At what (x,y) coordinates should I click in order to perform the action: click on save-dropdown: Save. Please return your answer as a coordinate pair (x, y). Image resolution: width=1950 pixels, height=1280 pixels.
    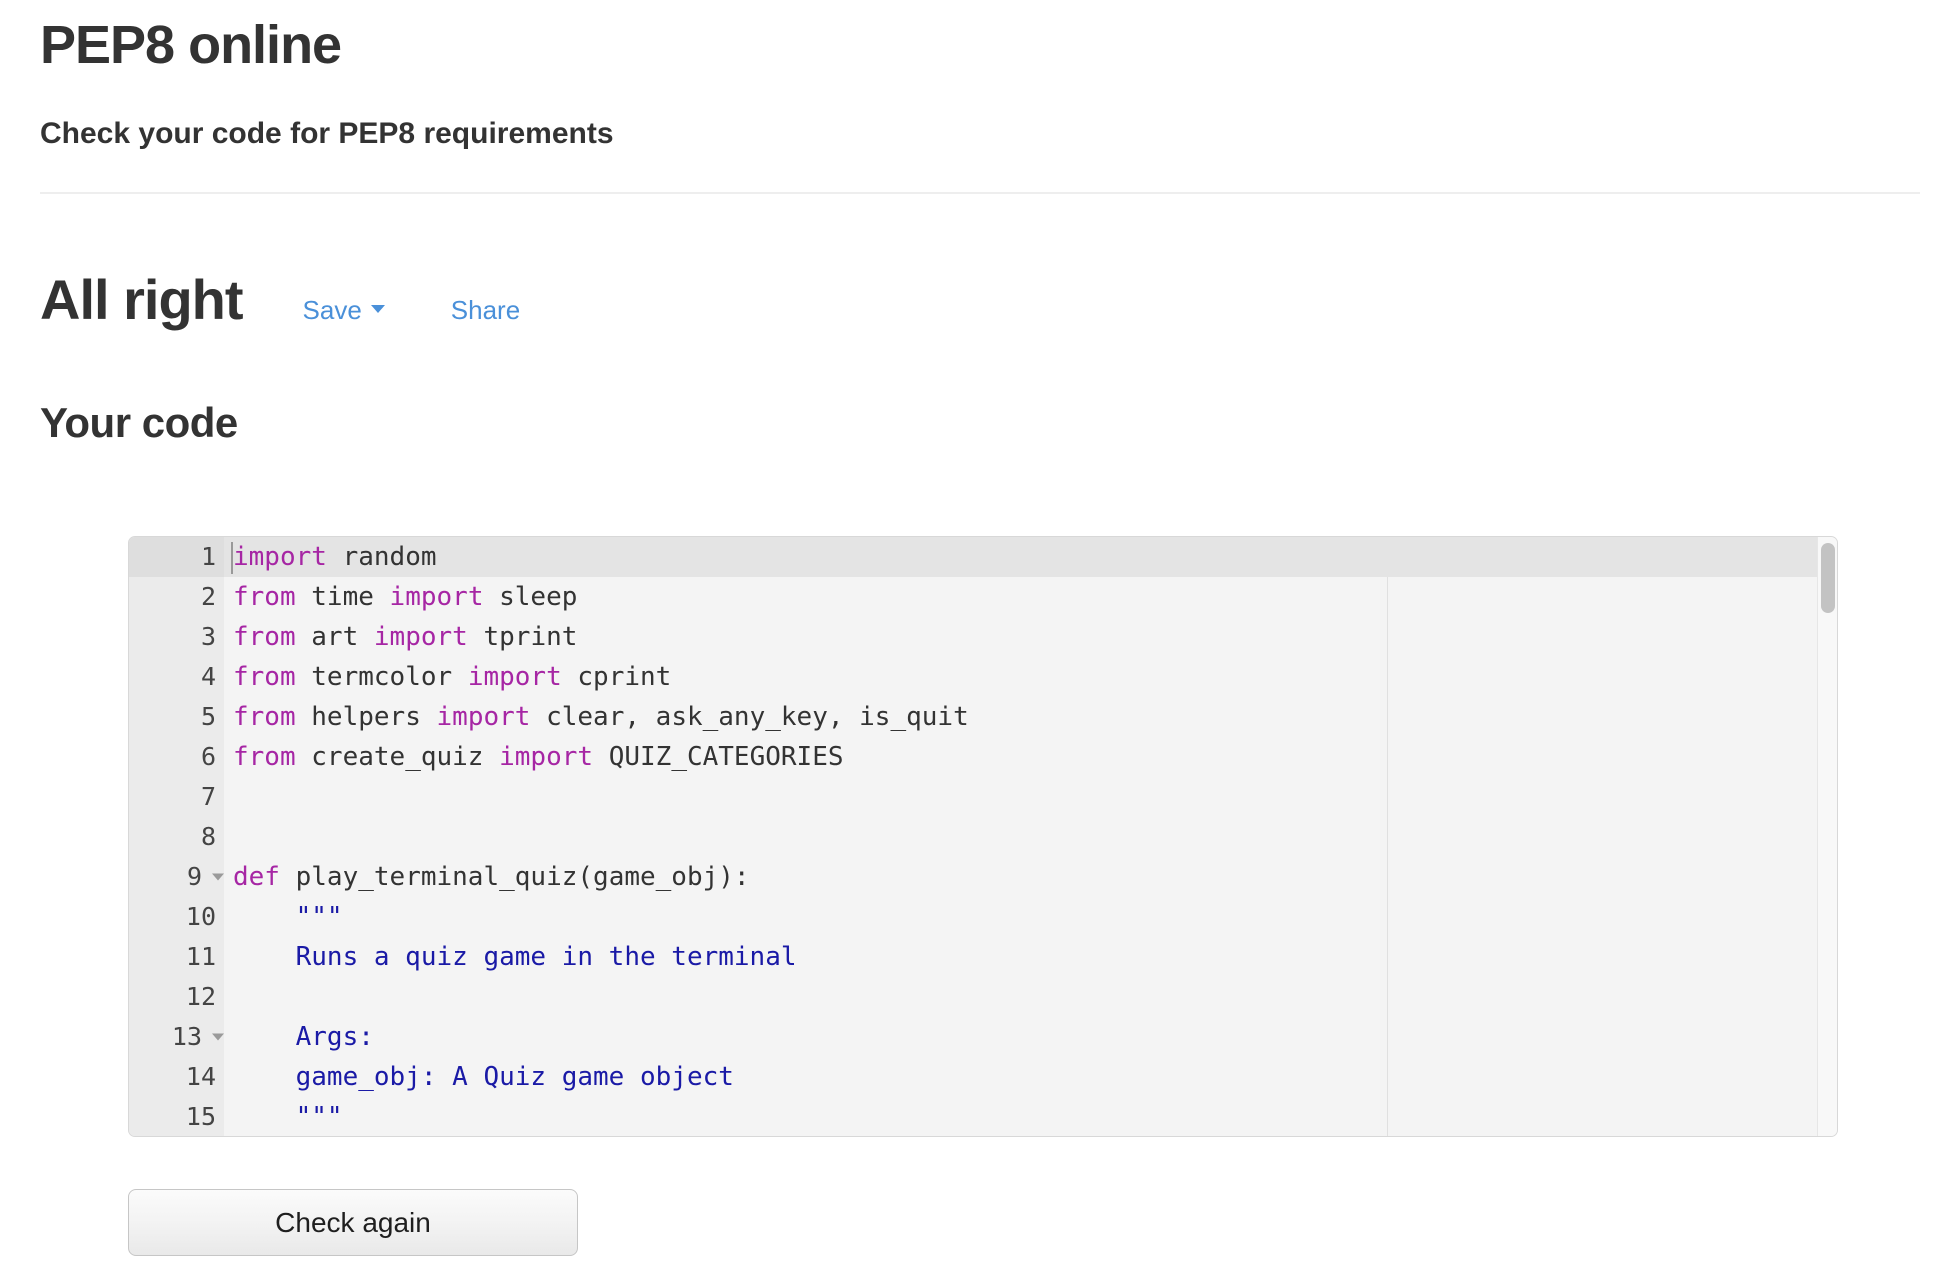
    Looking at the image, I should click on (344, 310).